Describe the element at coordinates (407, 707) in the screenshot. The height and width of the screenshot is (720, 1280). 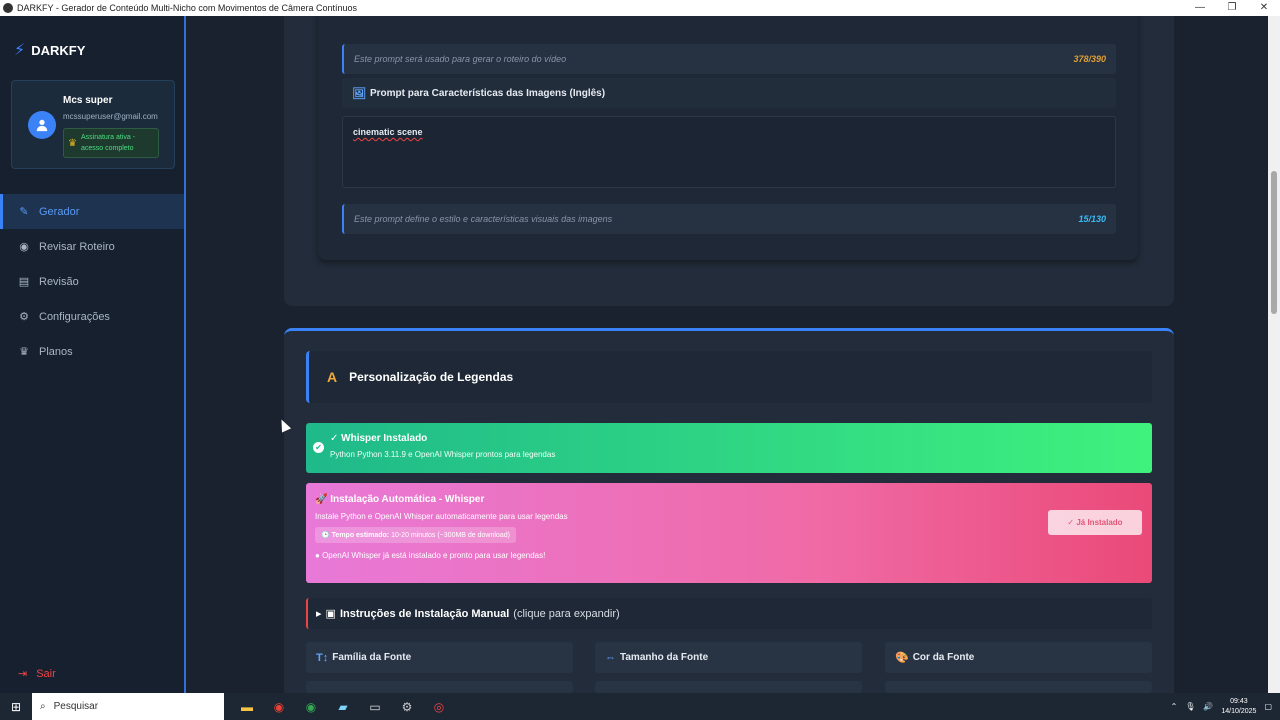
I see `settings-app-icon: ⚙` at that location.